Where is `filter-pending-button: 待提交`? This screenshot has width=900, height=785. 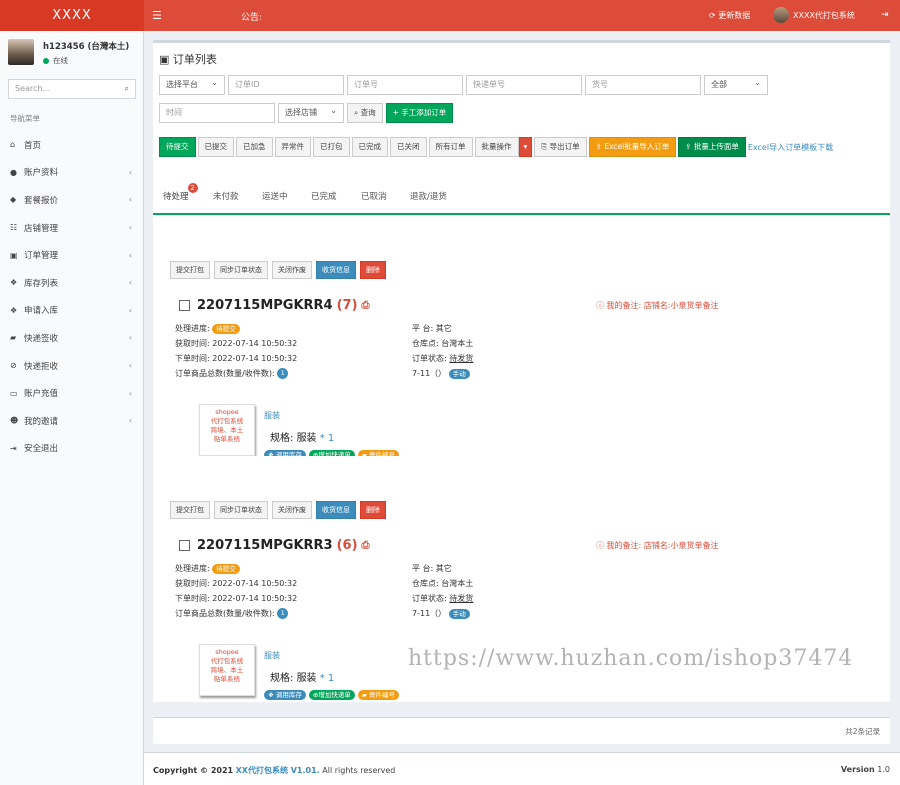
filter-pending-button: 待提交 is located at coordinates (177, 147).